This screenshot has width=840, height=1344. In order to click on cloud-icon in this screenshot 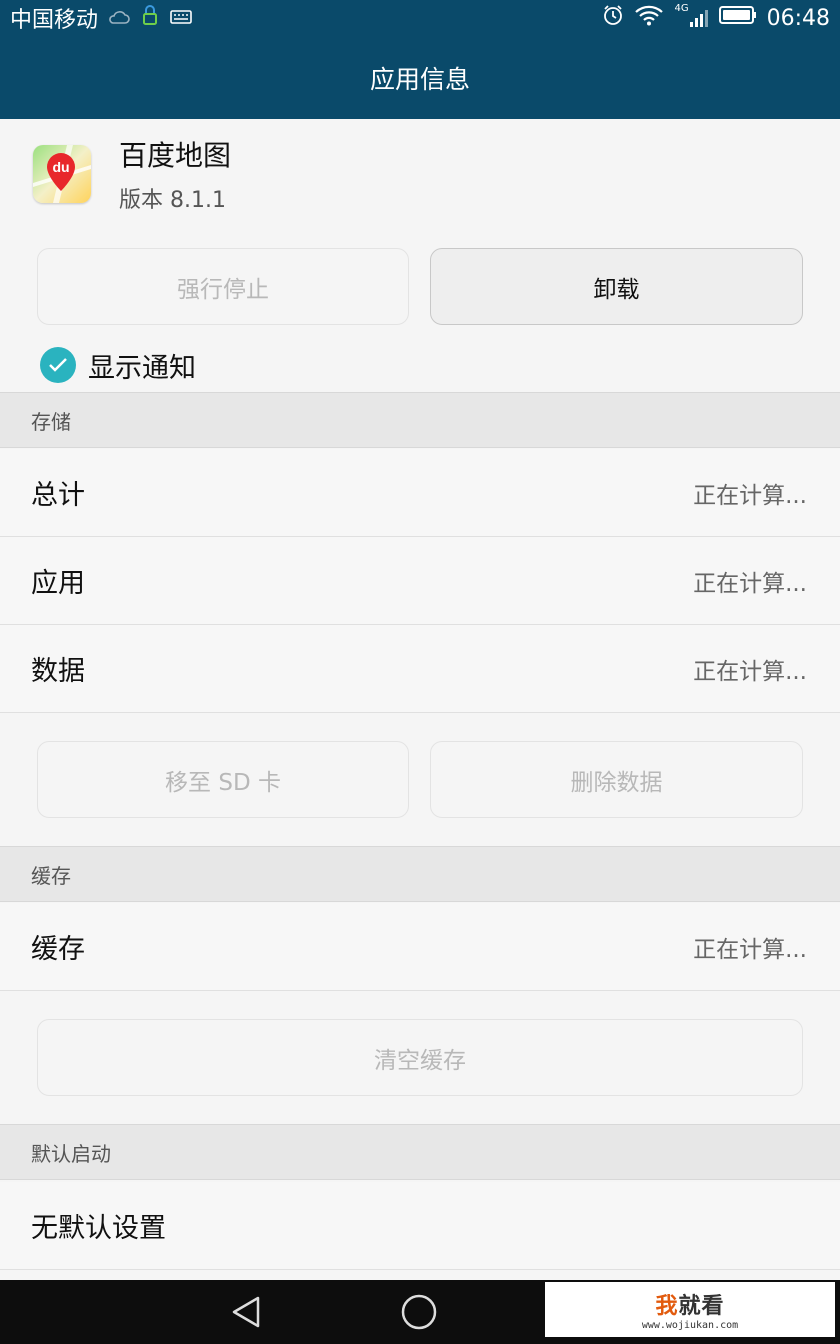, I will do `click(119, 18)`.